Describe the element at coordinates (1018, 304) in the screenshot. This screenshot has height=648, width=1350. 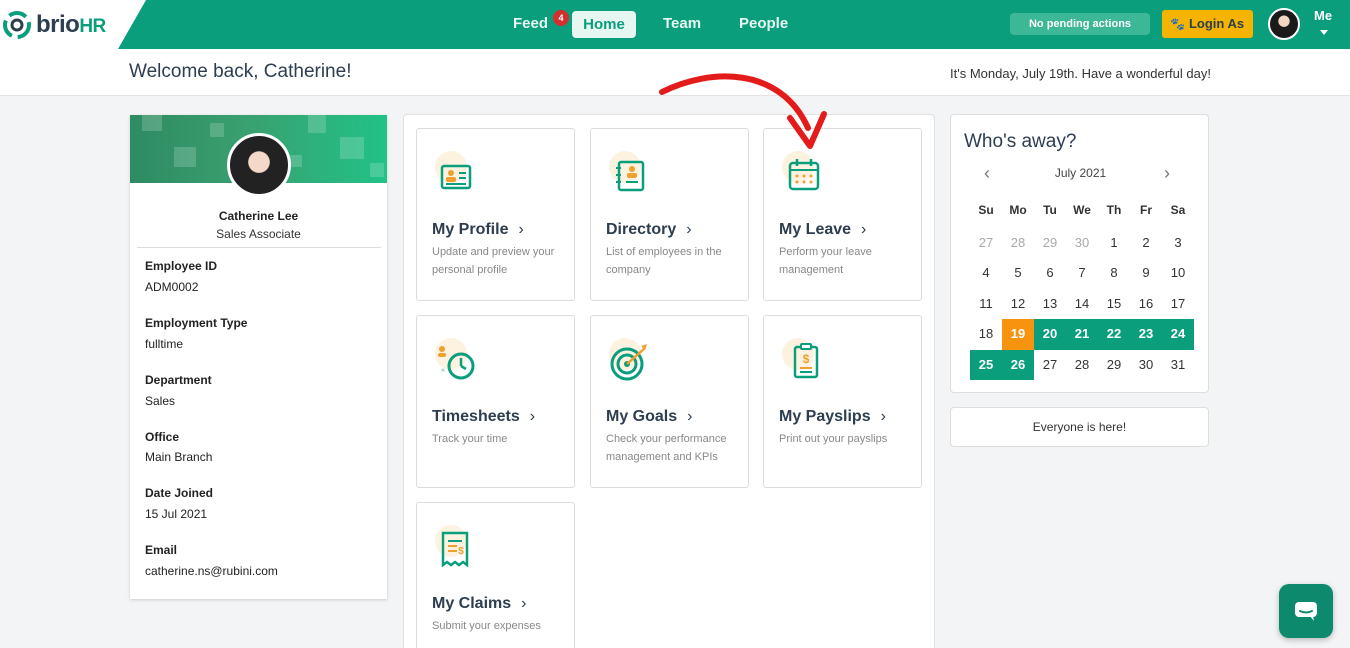
I see `calendar-day: 12` at that location.